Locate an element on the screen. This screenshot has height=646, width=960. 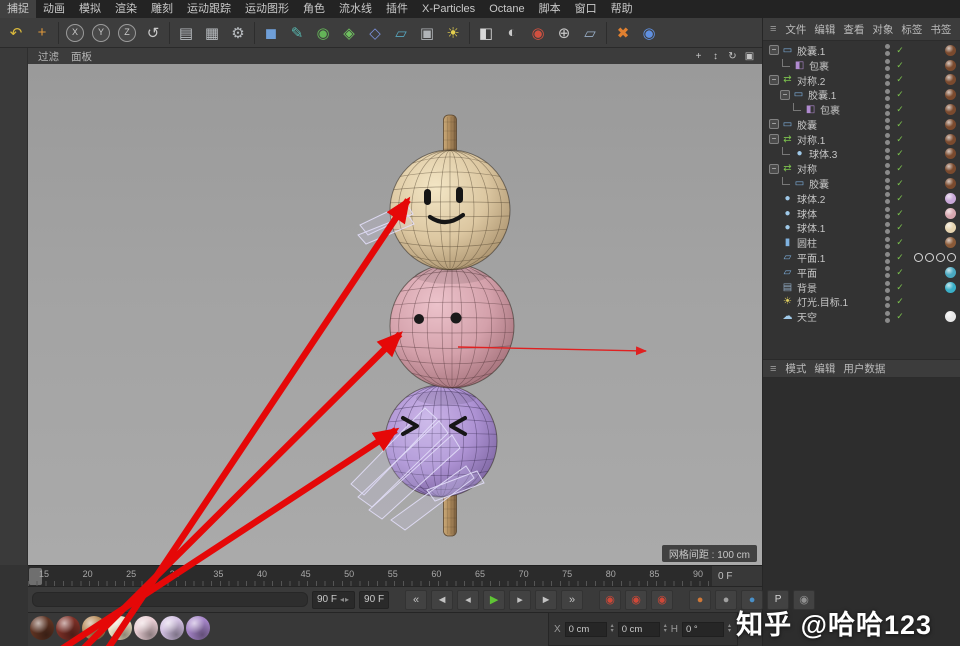
object-row: − ⇄ 对称.1 ✓ is located at coordinates (861, 139).